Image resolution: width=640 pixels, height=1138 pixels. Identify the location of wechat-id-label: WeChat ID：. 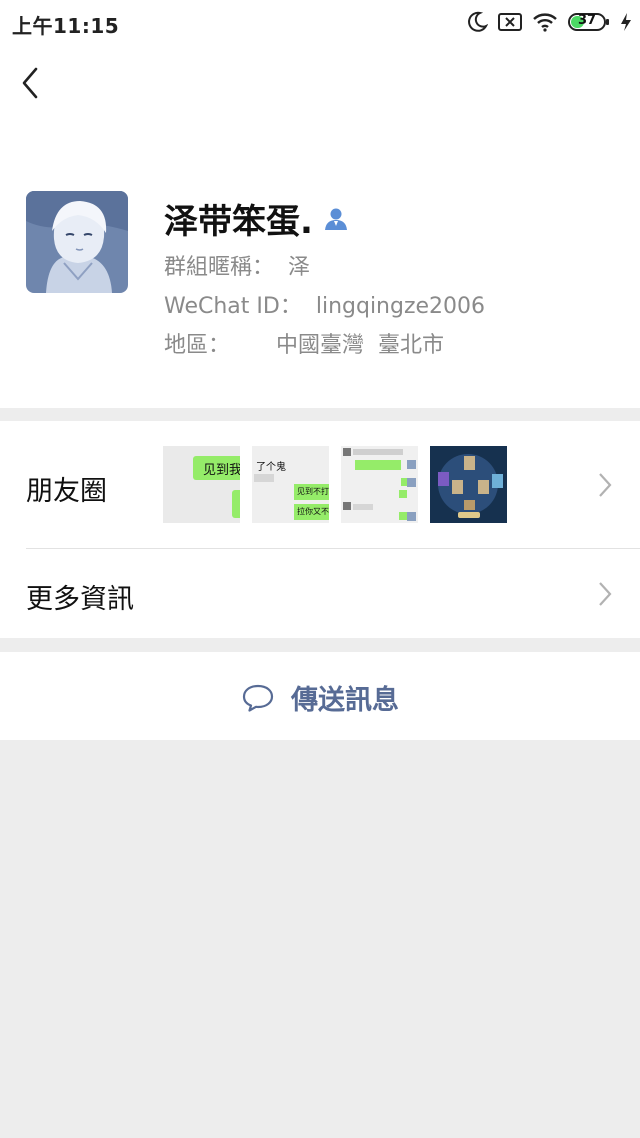
(233, 306).